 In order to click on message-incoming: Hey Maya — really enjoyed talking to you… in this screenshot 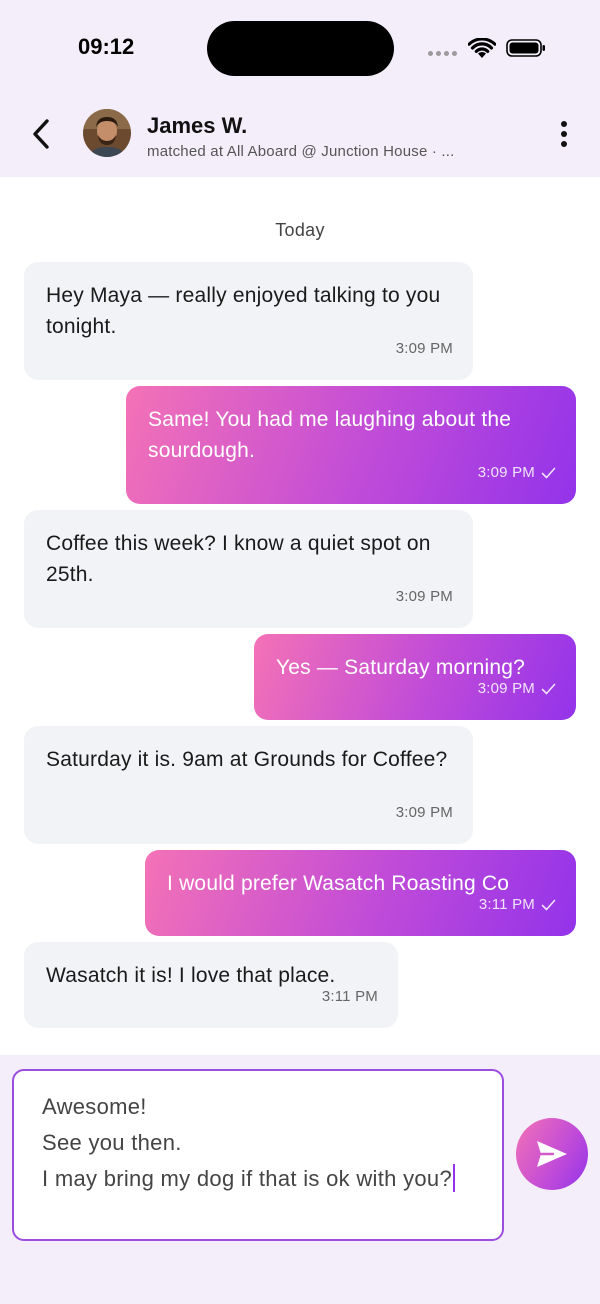, I will do `click(248, 321)`.